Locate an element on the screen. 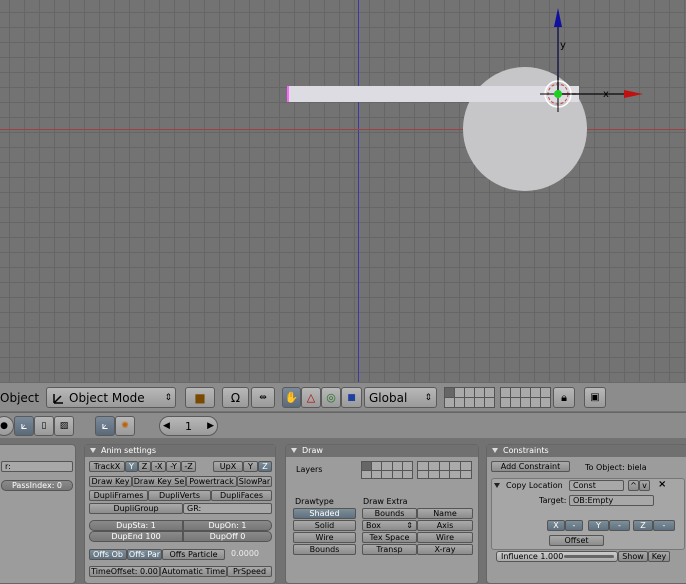 The width and height of the screenshot is (686, 584). up-y-button: Y is located at coordinates (250, 466).